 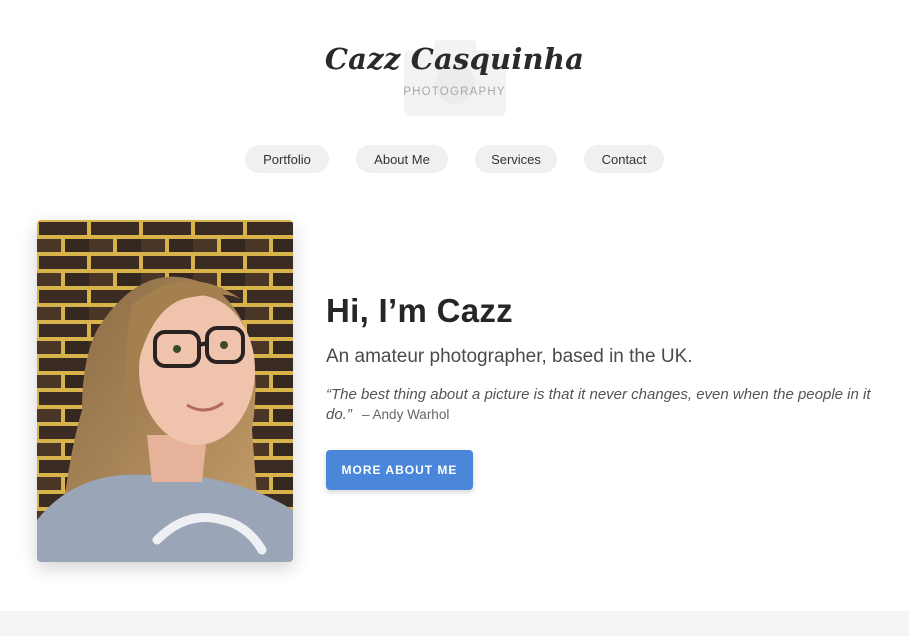 What do you see at coordinates (454, 623) in the screenshot?
I see `footer-band` at bounding box center [454, 623].